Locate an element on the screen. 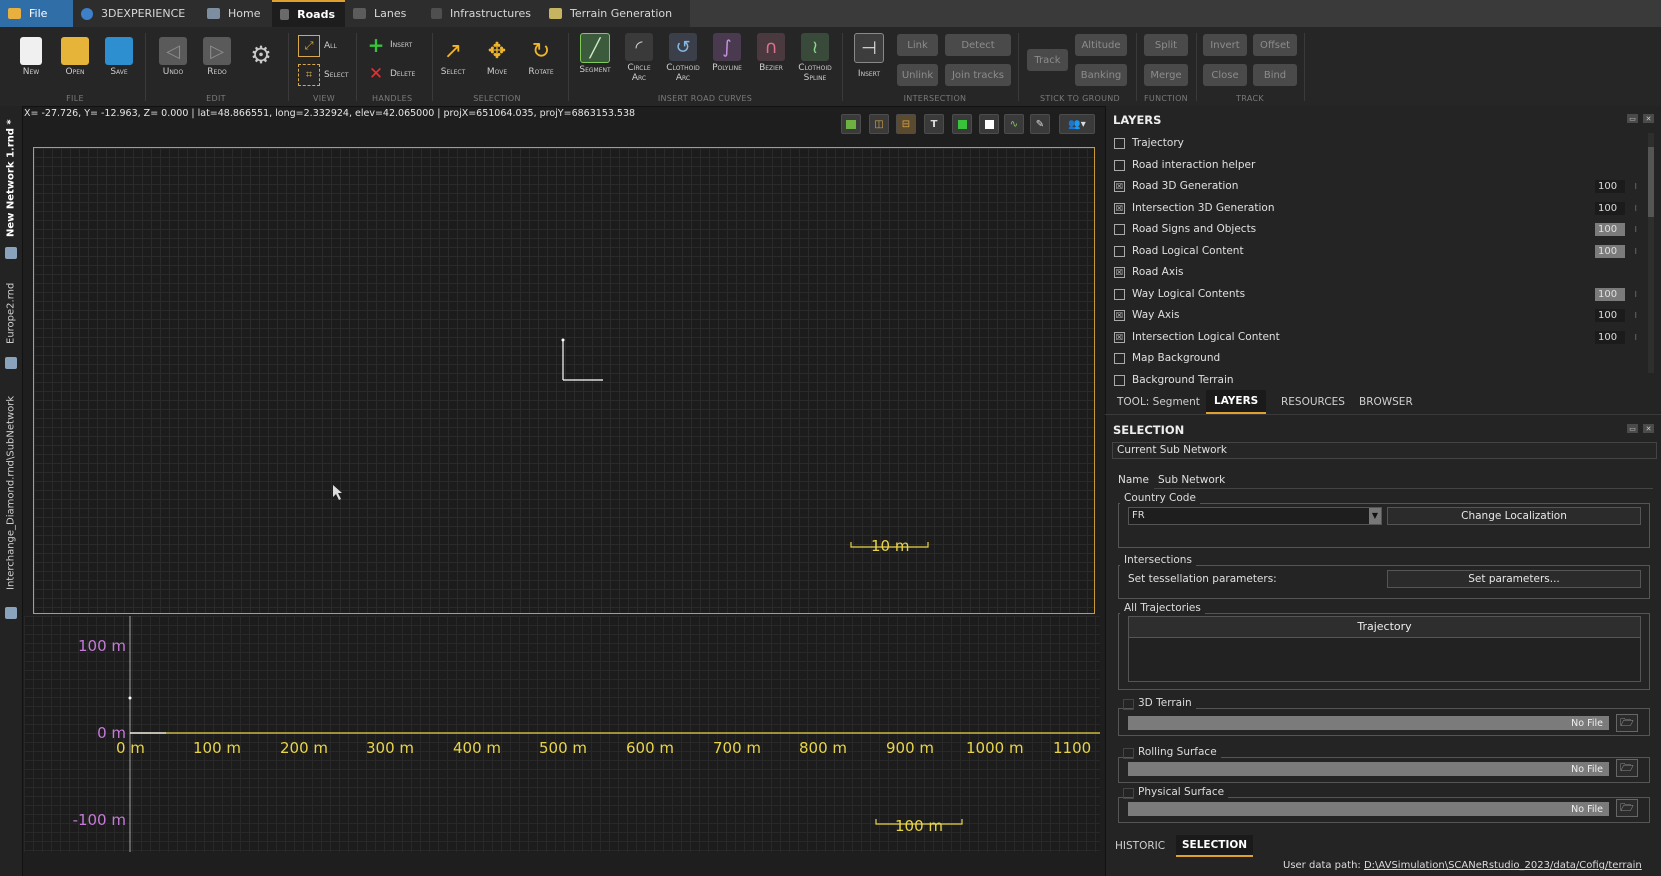 The width and height of the screenshot is (1661, 876). clothoid-arc-button: ↺ Clothoid Arc is located at coordinates (683, 58).